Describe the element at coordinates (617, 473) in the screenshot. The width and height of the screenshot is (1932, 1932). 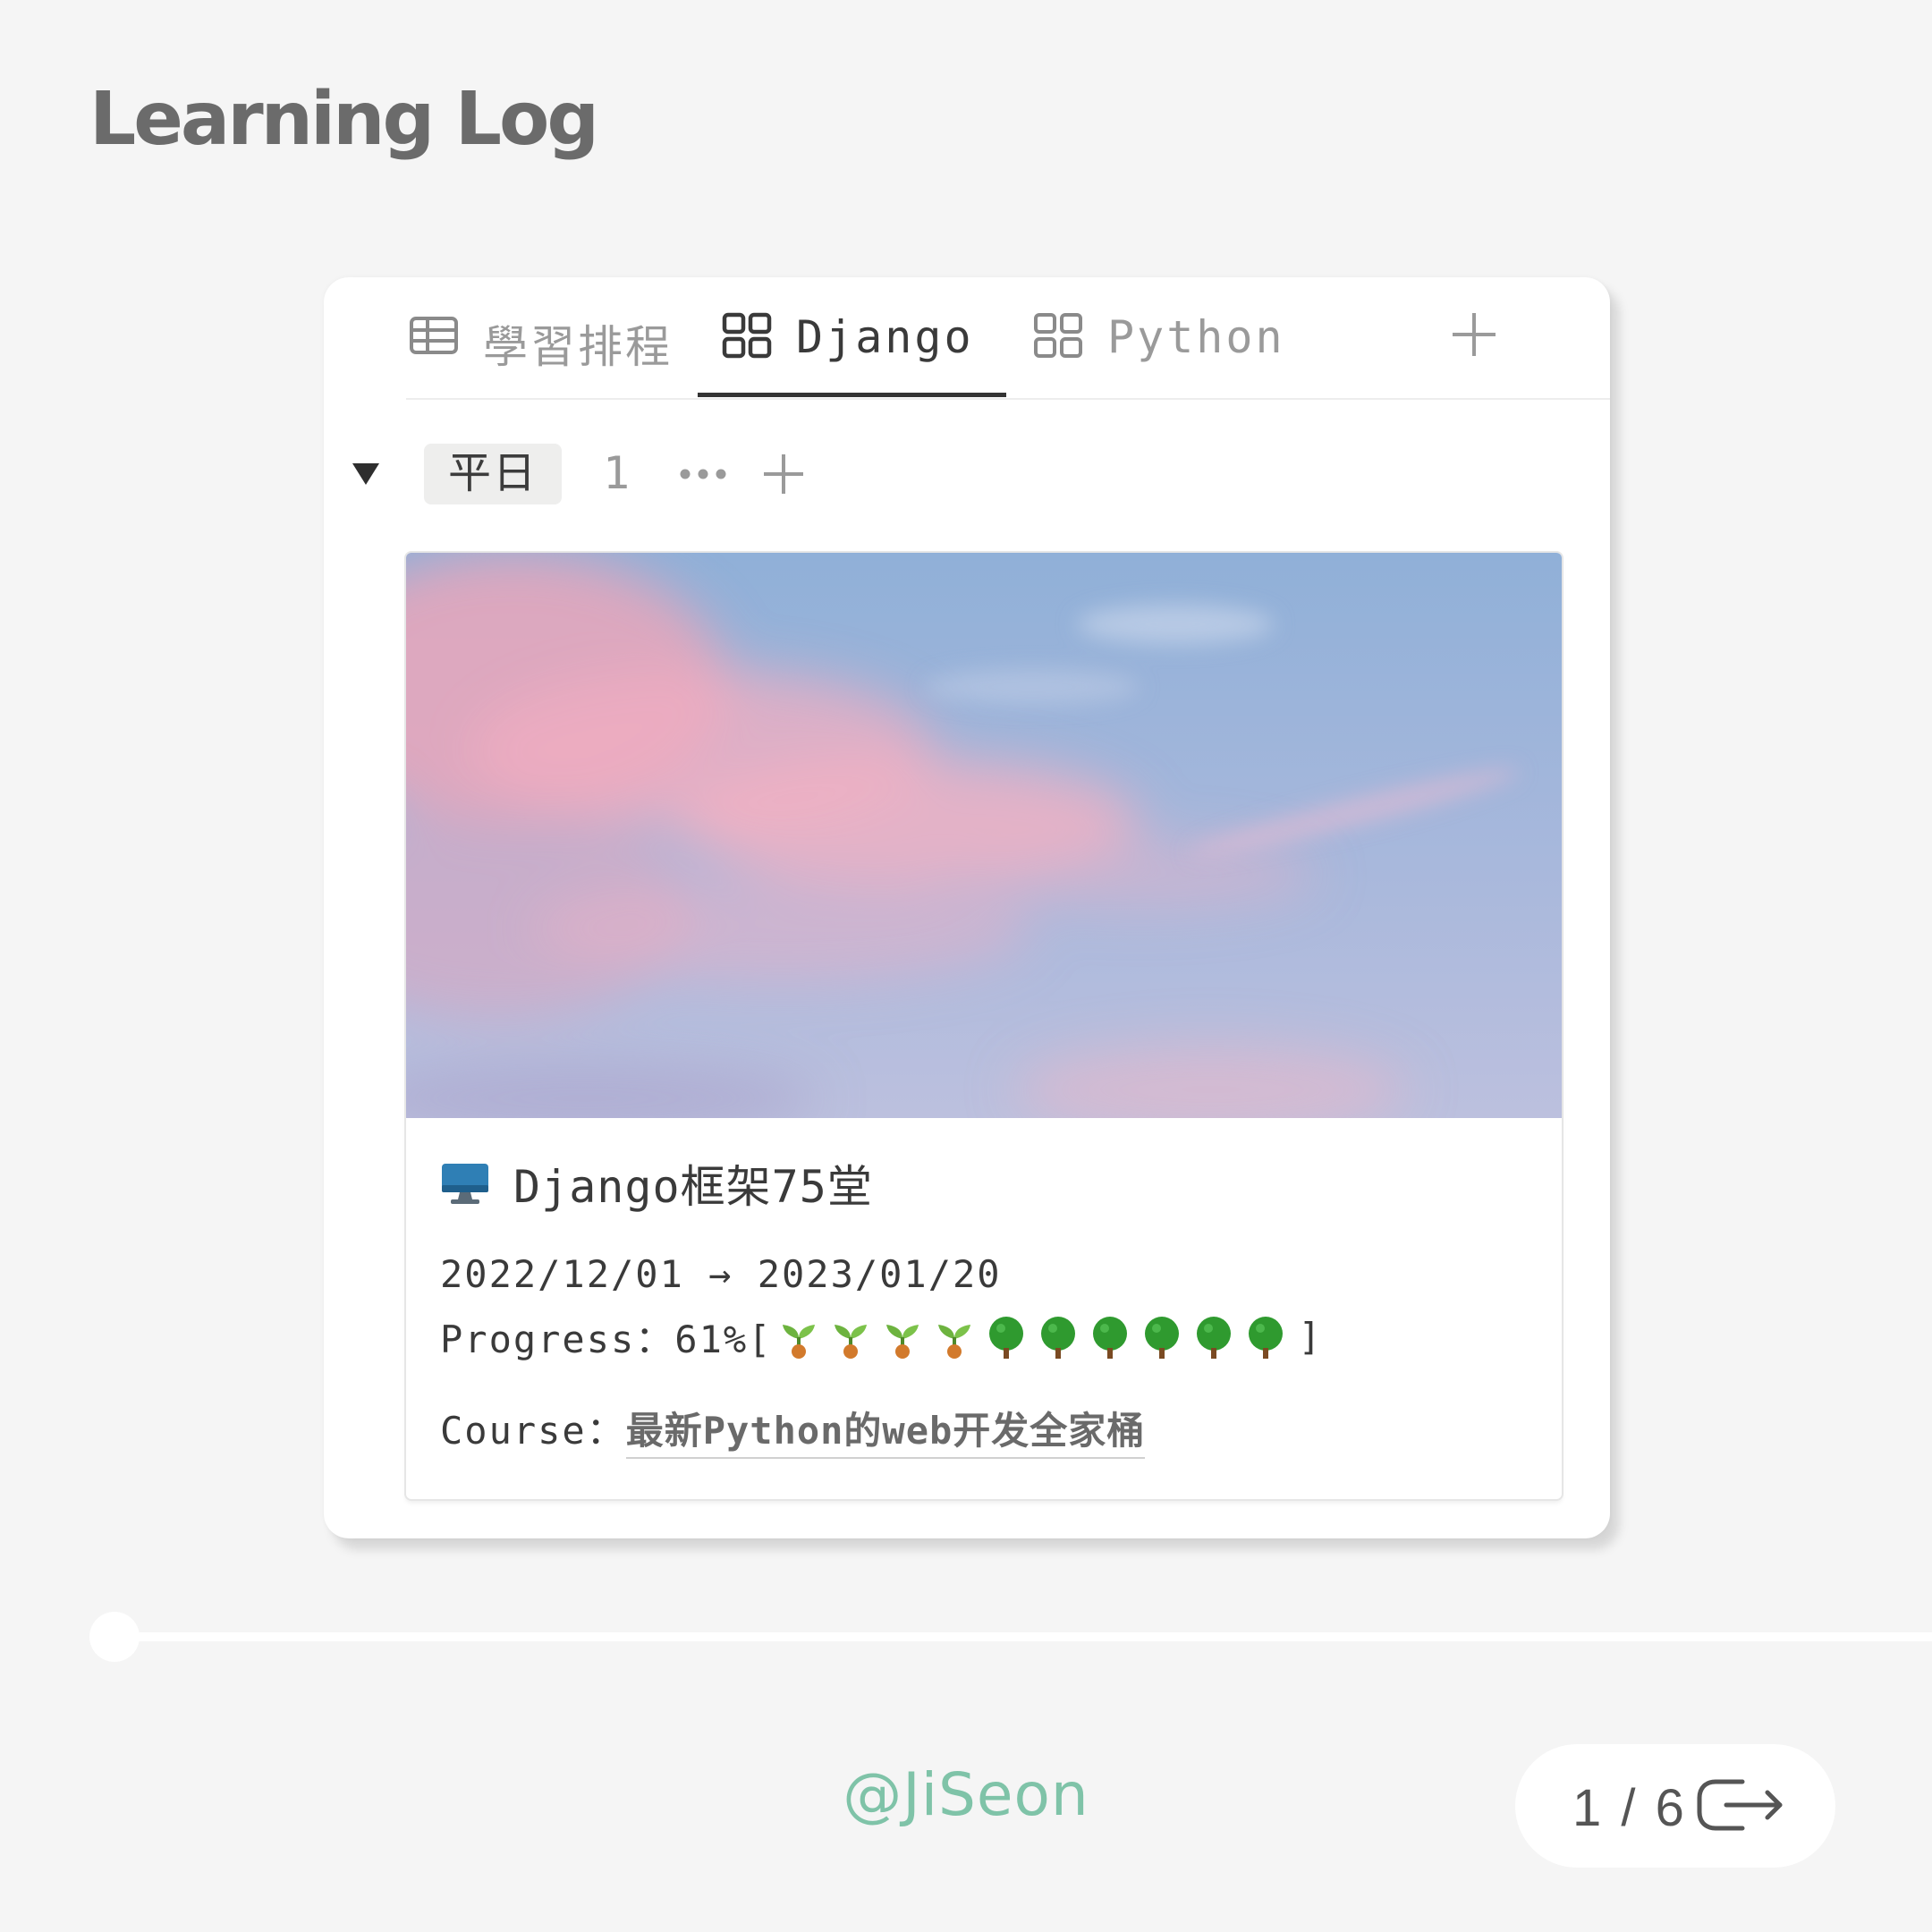
I see `group-count: 1` at that location.